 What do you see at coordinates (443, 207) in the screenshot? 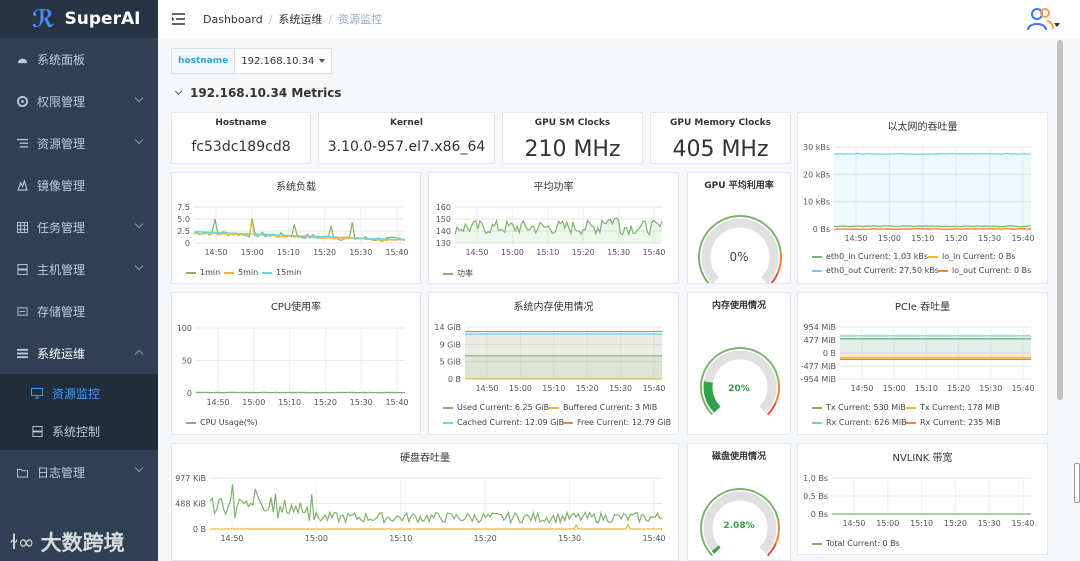
I see `y-tick-label: 160` at bounding box center [443, 207].